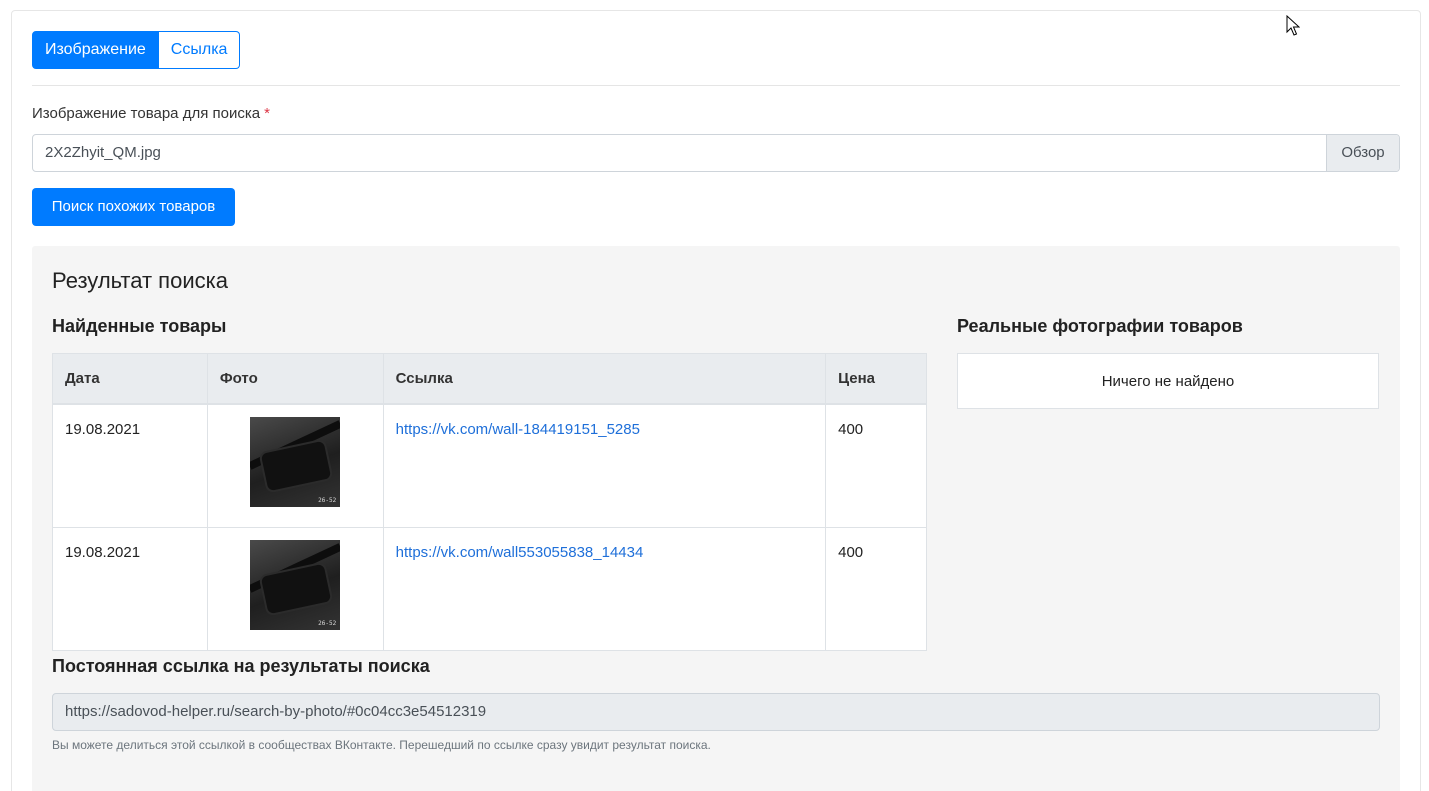 This screenshot has width=1429, height=791. I want to click on search-mode-tabs: Изображение Ссылка, so click(136, 50).